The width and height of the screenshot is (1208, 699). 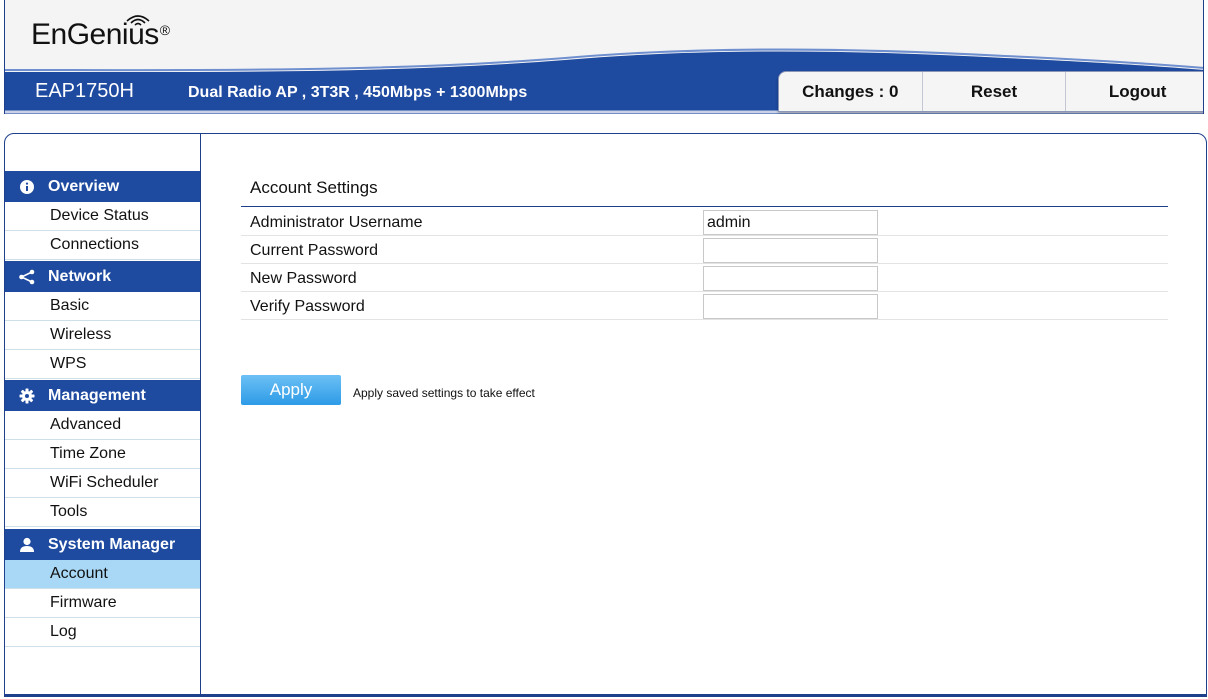 What do you see at coordinates (1134, 91) in the screenshot?
I see `logout-button: Logout` at bounding box center [1134, 91].